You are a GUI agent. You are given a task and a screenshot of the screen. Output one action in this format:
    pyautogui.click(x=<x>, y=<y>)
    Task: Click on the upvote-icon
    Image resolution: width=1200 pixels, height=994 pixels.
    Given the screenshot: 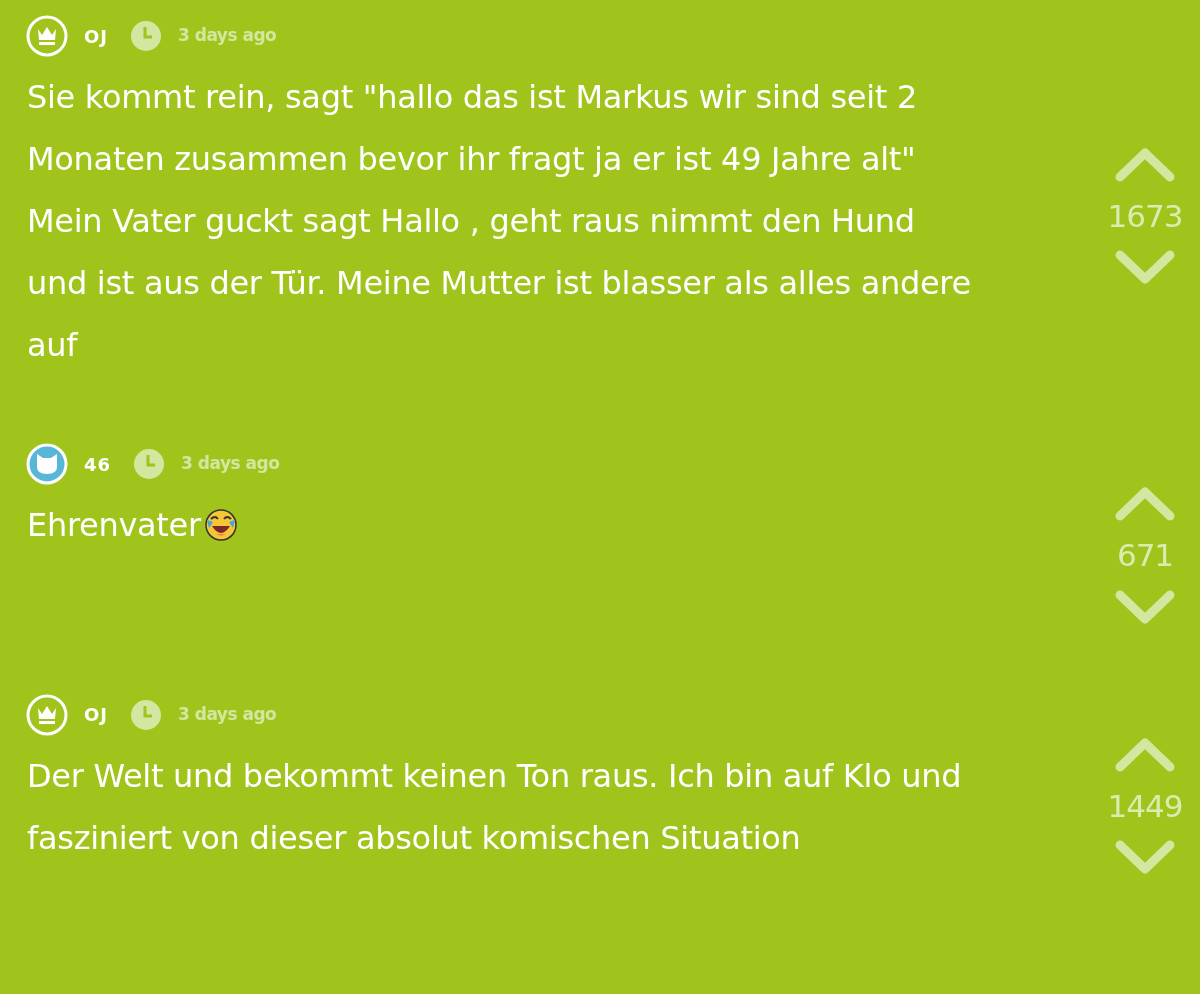 What is the action you would take?
    pyautogui.click(x=1145, y=503)
    